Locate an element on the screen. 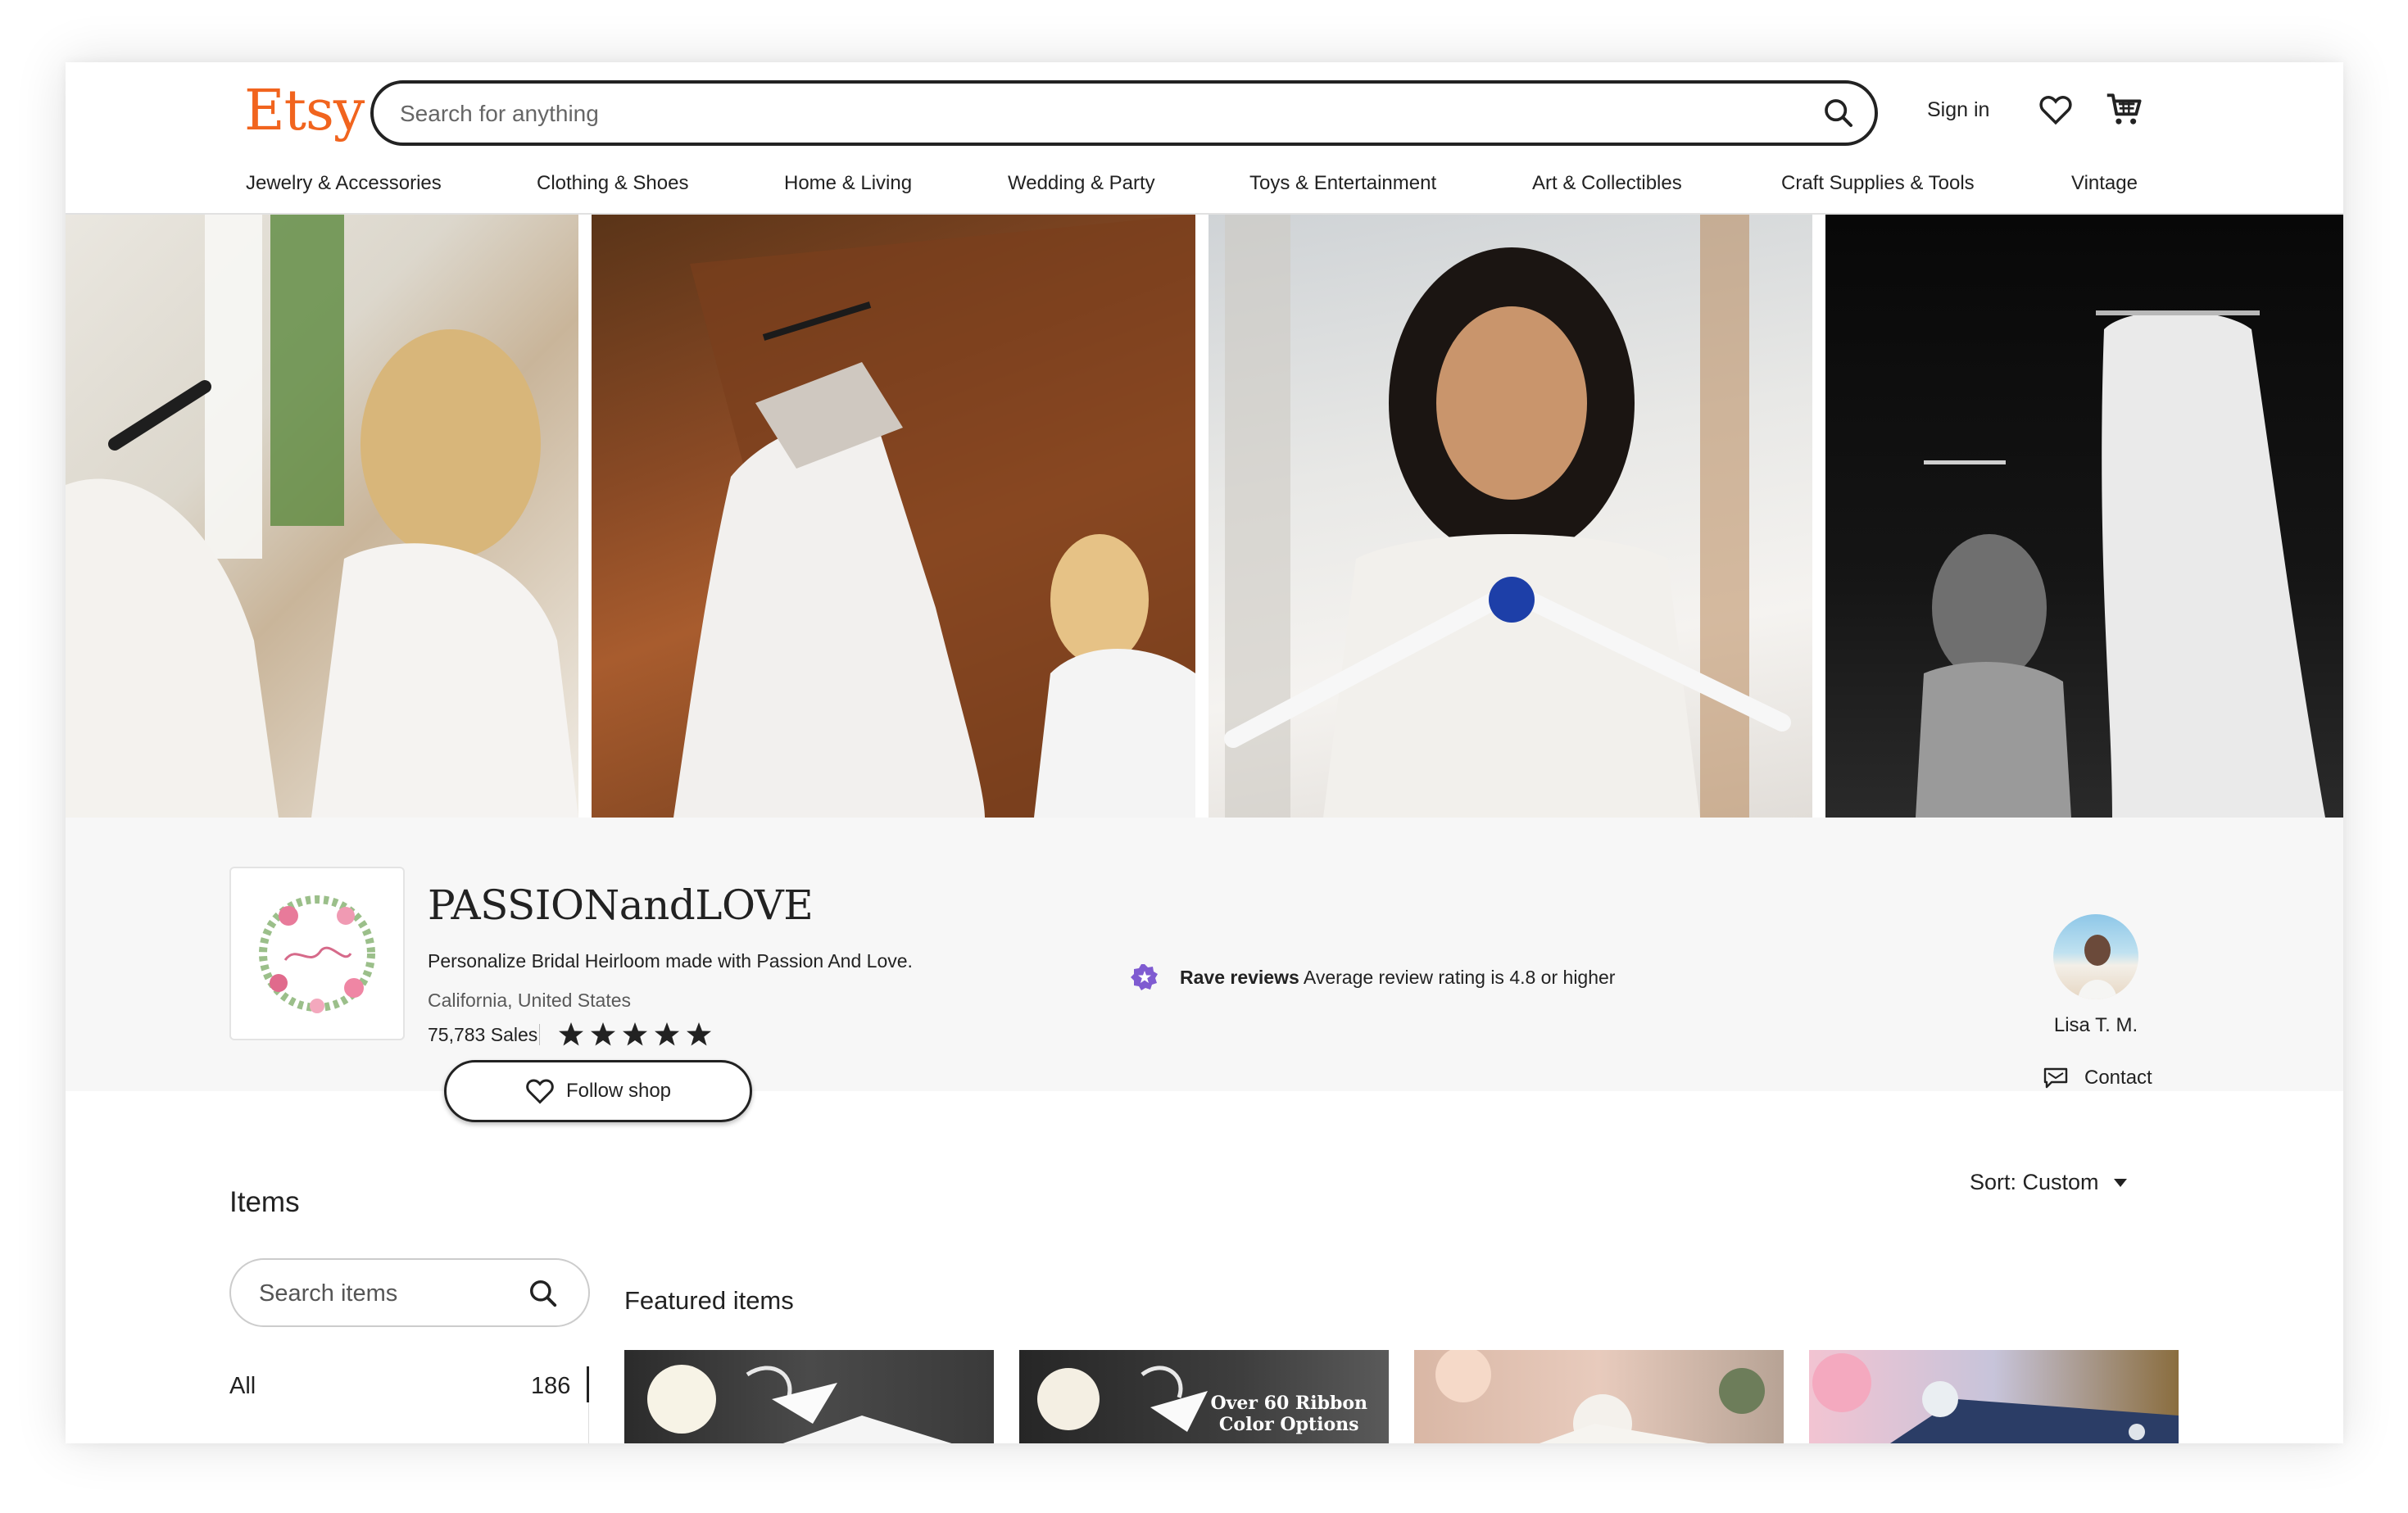 Image resolution: width=2408 pixels, height=1513 pixels. follow-shop-button: Follow shop is located at coordinates (598, 1091).